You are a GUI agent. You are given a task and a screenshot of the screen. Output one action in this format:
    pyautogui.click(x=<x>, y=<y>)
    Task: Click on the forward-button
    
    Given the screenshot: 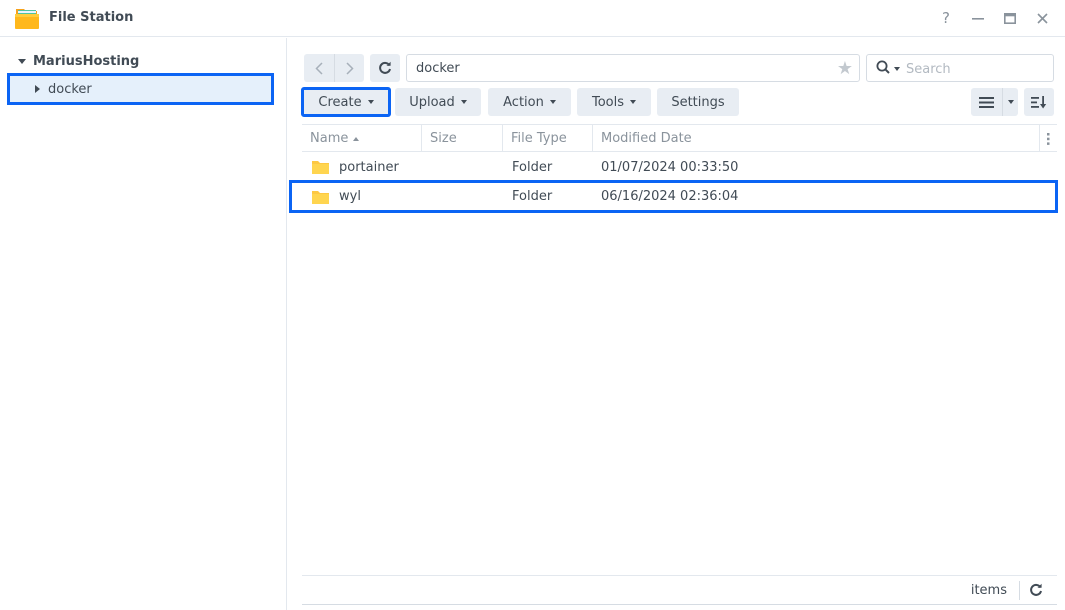 What is the action you would take?
    pyautogui.click(x=349, y=68)
    